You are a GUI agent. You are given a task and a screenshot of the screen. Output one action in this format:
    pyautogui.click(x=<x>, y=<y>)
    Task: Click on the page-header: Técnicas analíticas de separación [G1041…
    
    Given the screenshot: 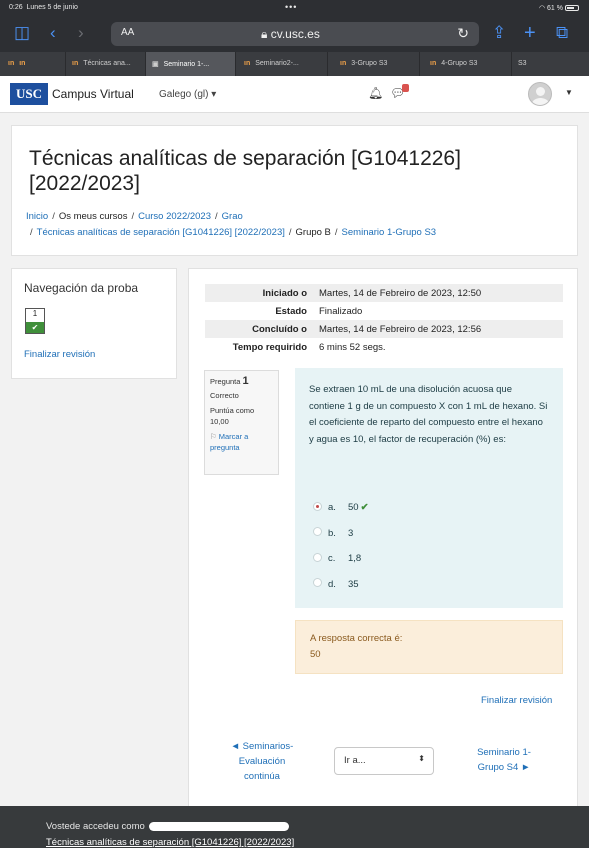 What is the action you would take?
    pyautogui.click(x=294, y=190)
    